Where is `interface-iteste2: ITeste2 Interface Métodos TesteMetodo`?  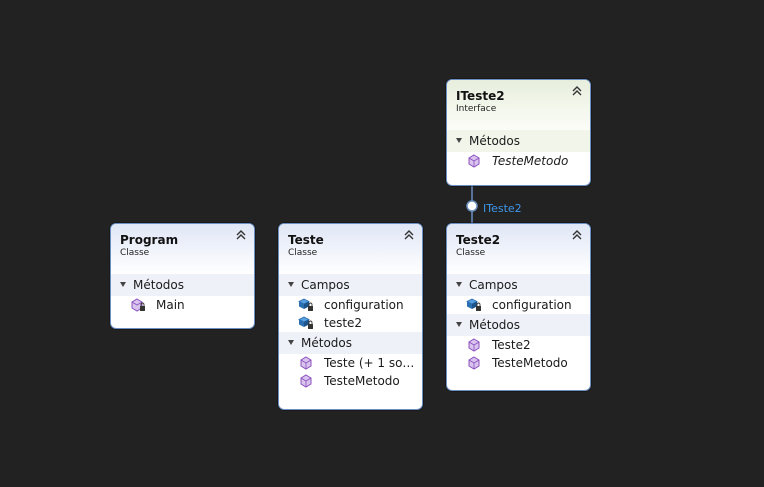
interface-iteste2: ITeste2 Interface Métodos TesteMetodo is located at coordinates (518, 132).